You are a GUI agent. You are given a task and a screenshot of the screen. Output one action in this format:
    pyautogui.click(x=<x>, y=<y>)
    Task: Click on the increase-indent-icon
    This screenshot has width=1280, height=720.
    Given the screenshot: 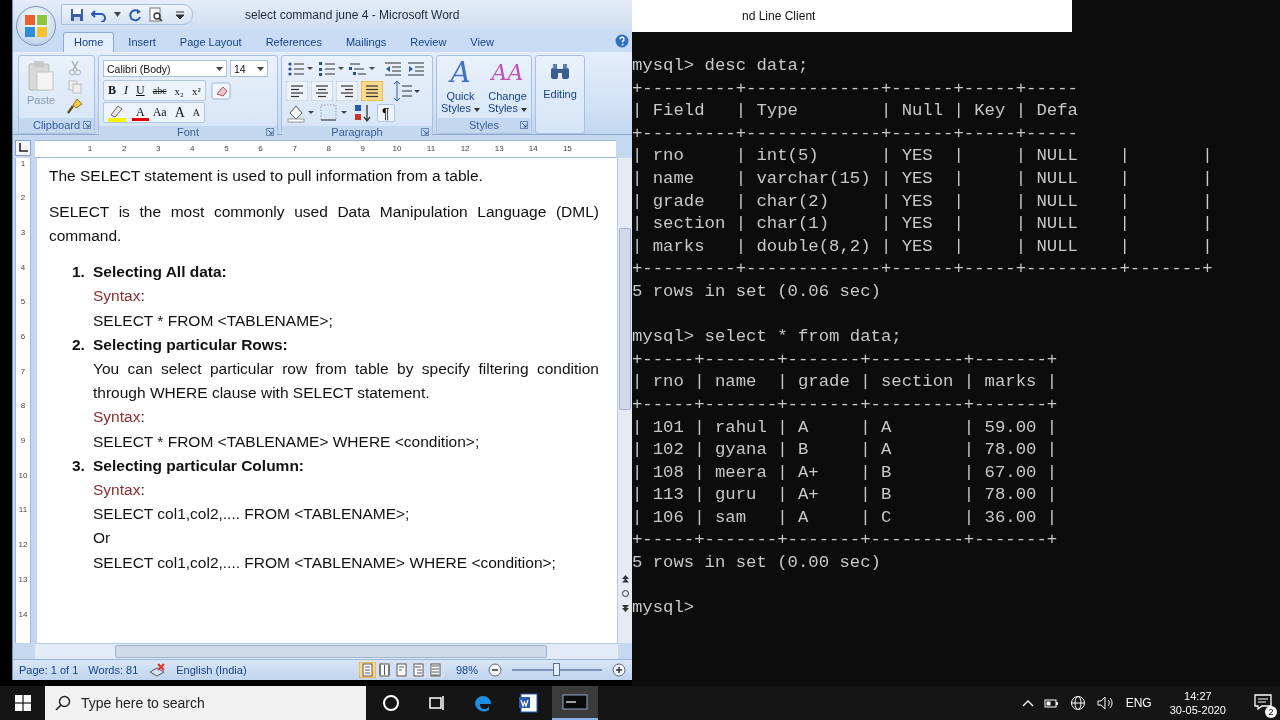 What is the action you would take?
    pyautogui.click(x=416, y=68)
    